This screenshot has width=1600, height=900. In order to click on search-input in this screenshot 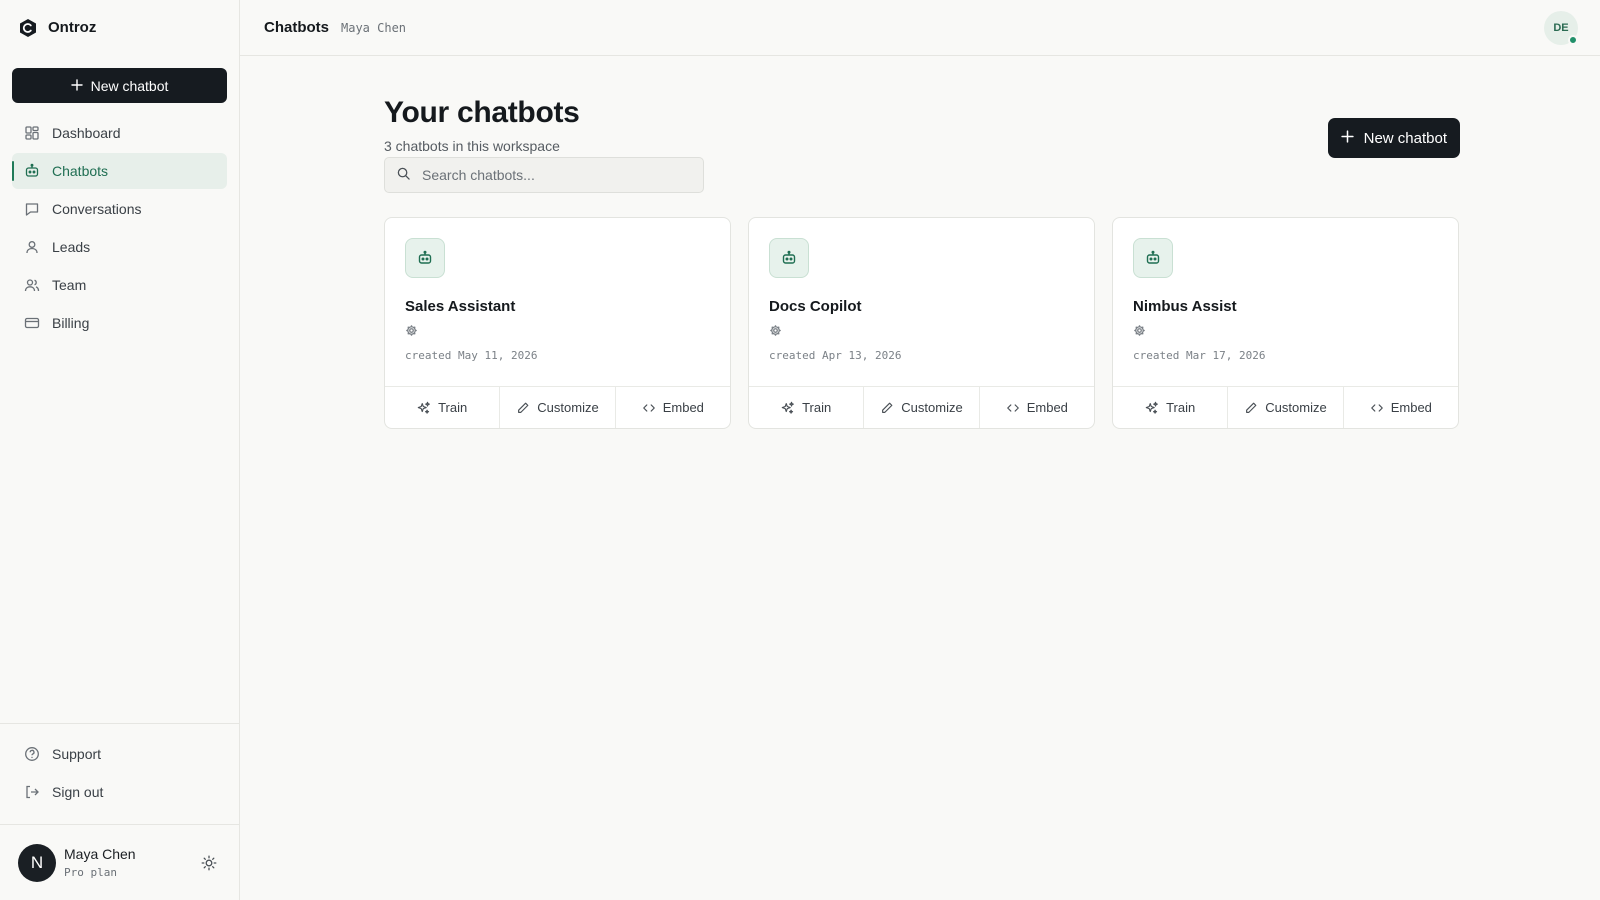, I will do `click(552, 175)`.